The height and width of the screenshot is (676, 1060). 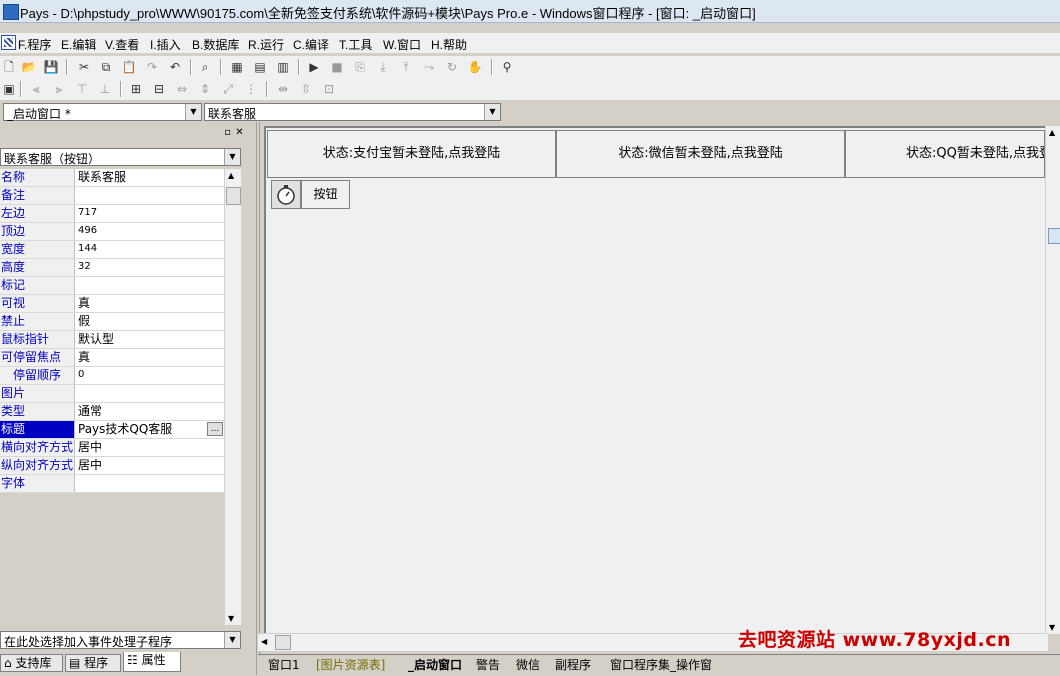 What do you see at coordinates (112, 466) in the screenshot?
I see `property-row: 纵向对齐方式 居中` at bounding box center [112, 466].